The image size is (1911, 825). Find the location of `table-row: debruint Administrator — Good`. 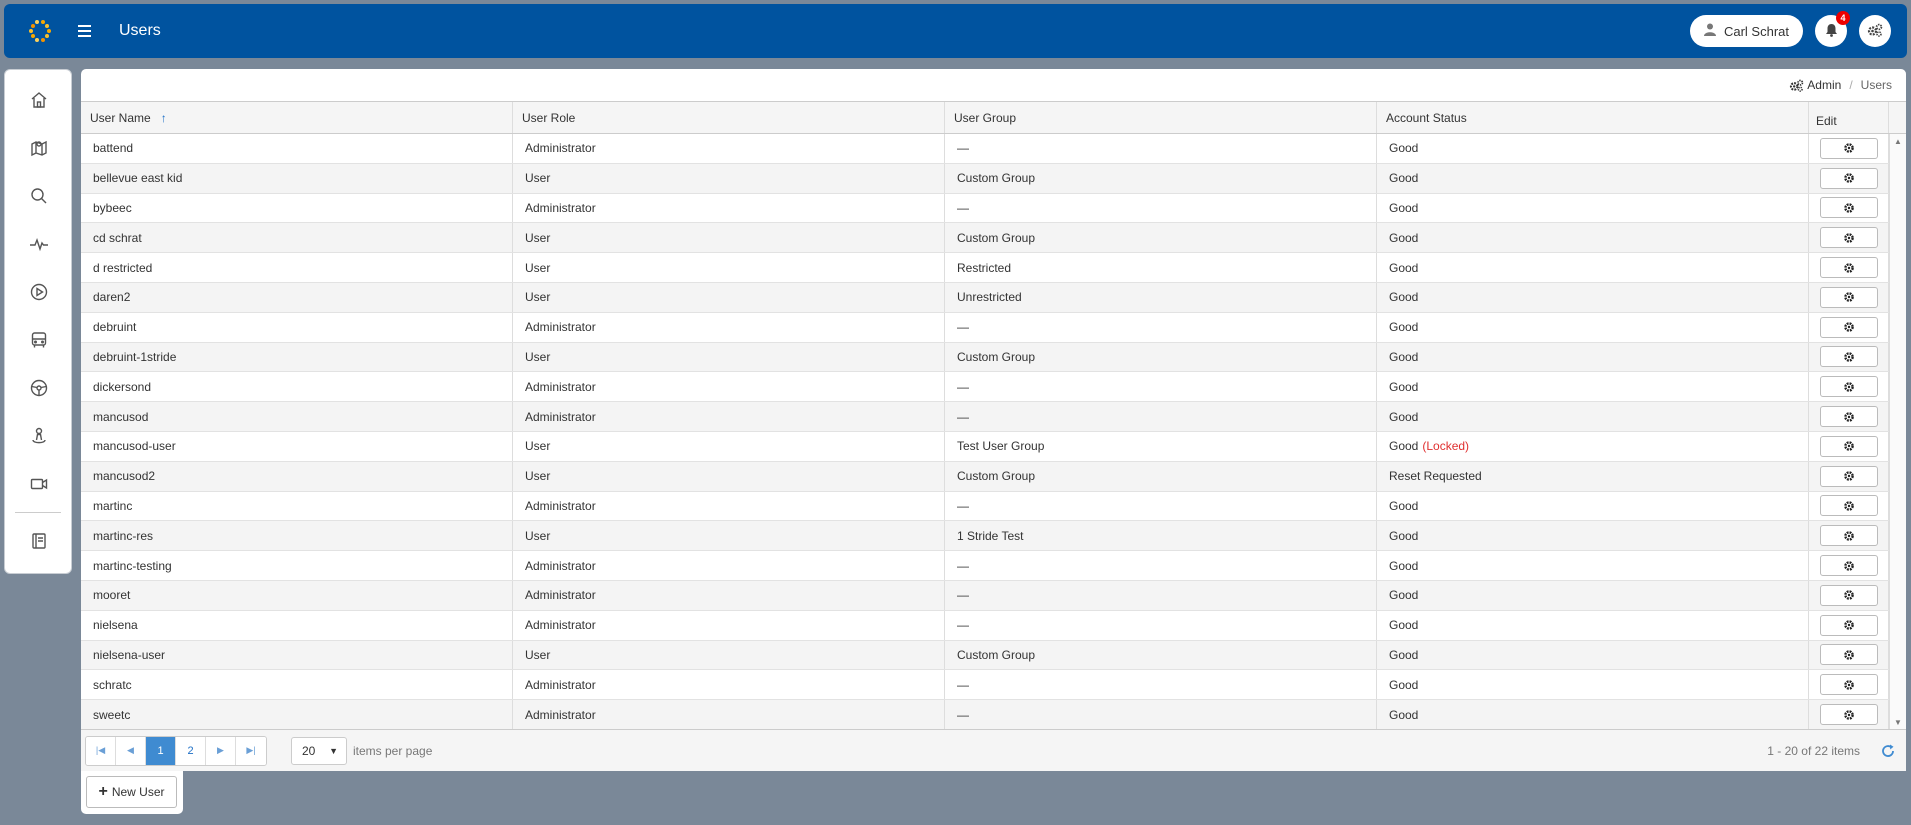

table-row: debruint Administrator — Good is located at coordinates (993, 327).